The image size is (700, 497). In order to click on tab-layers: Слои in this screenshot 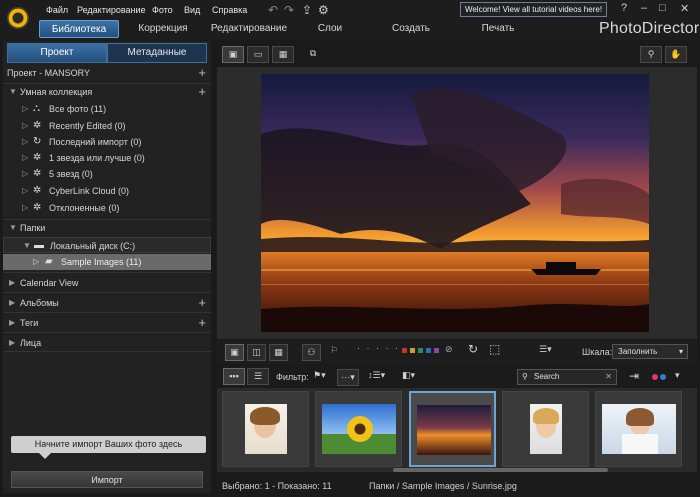, I will do `click(330, 29)`.